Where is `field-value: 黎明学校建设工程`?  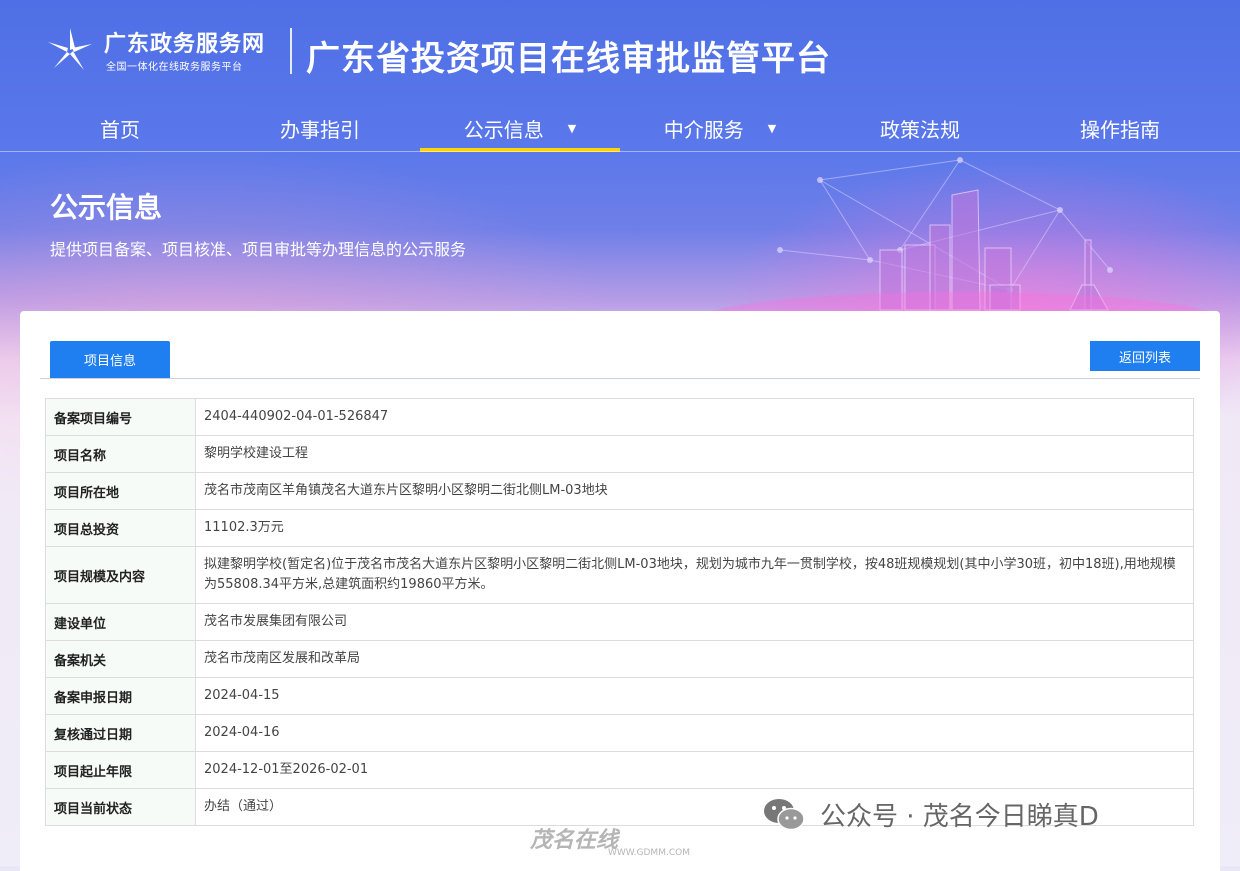
field-value: 黎明学校建设工程 is located at coordinates (694, 454).